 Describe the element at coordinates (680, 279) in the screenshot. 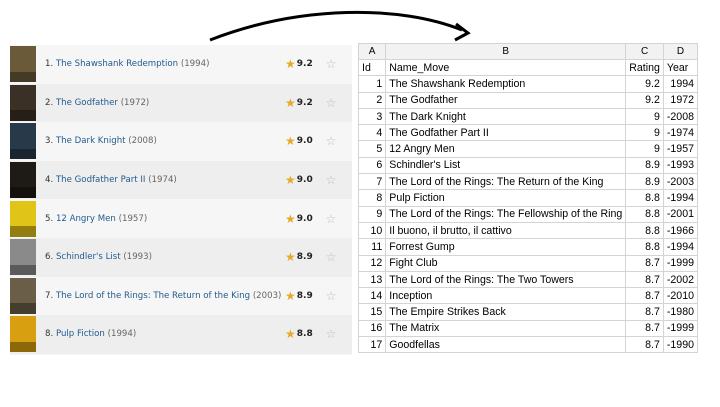

I see `cell-year: -2002` at that location.